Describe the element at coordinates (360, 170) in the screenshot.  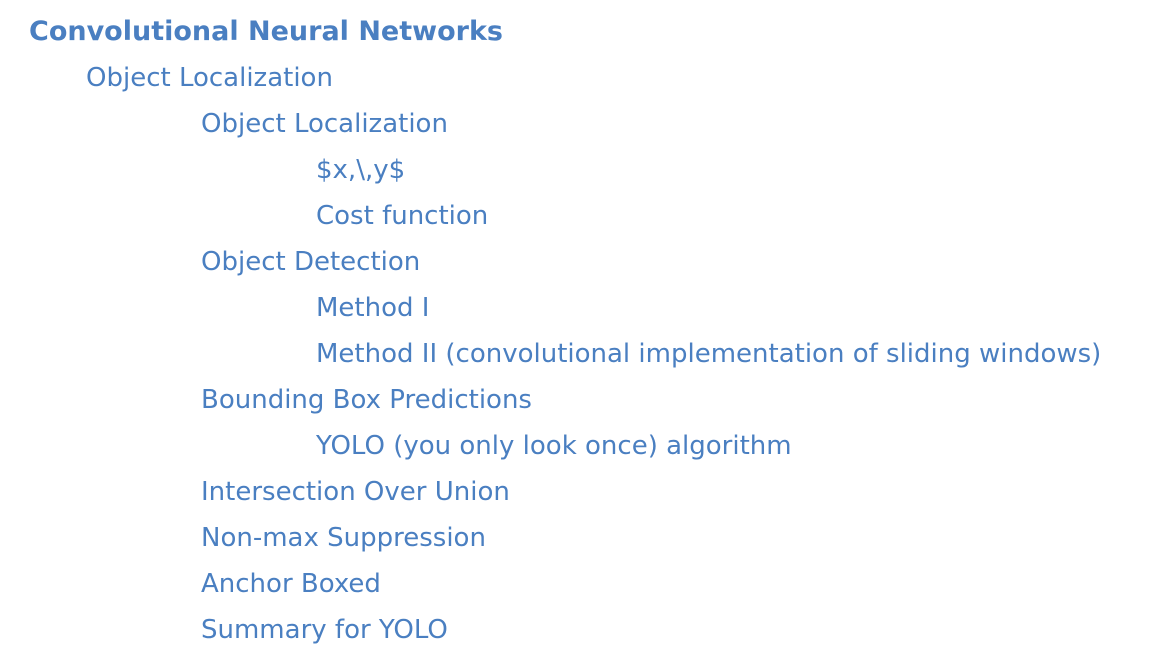
I see `toc-item-x-y: $x,\,y$` at that location.